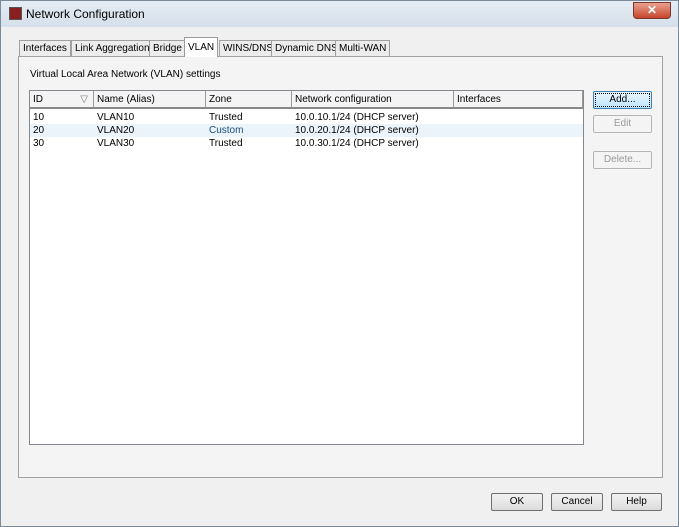 The width and height of the screenshot is (679, 527). Describe the element at coordinates (112, 48) in the screenshot. I see `tab-link-aggregation: Link Aggregation` at that location.